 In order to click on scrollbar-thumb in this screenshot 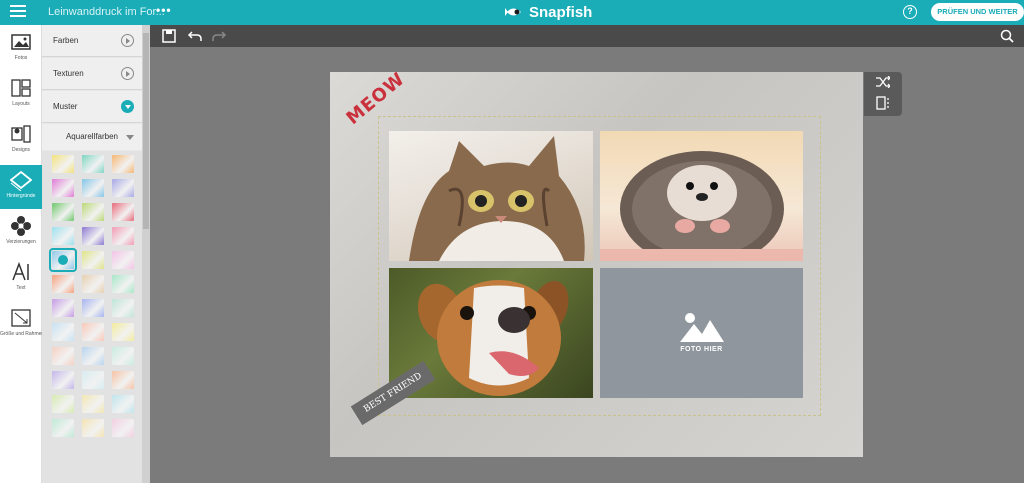, I will do `click(146, 131)`.